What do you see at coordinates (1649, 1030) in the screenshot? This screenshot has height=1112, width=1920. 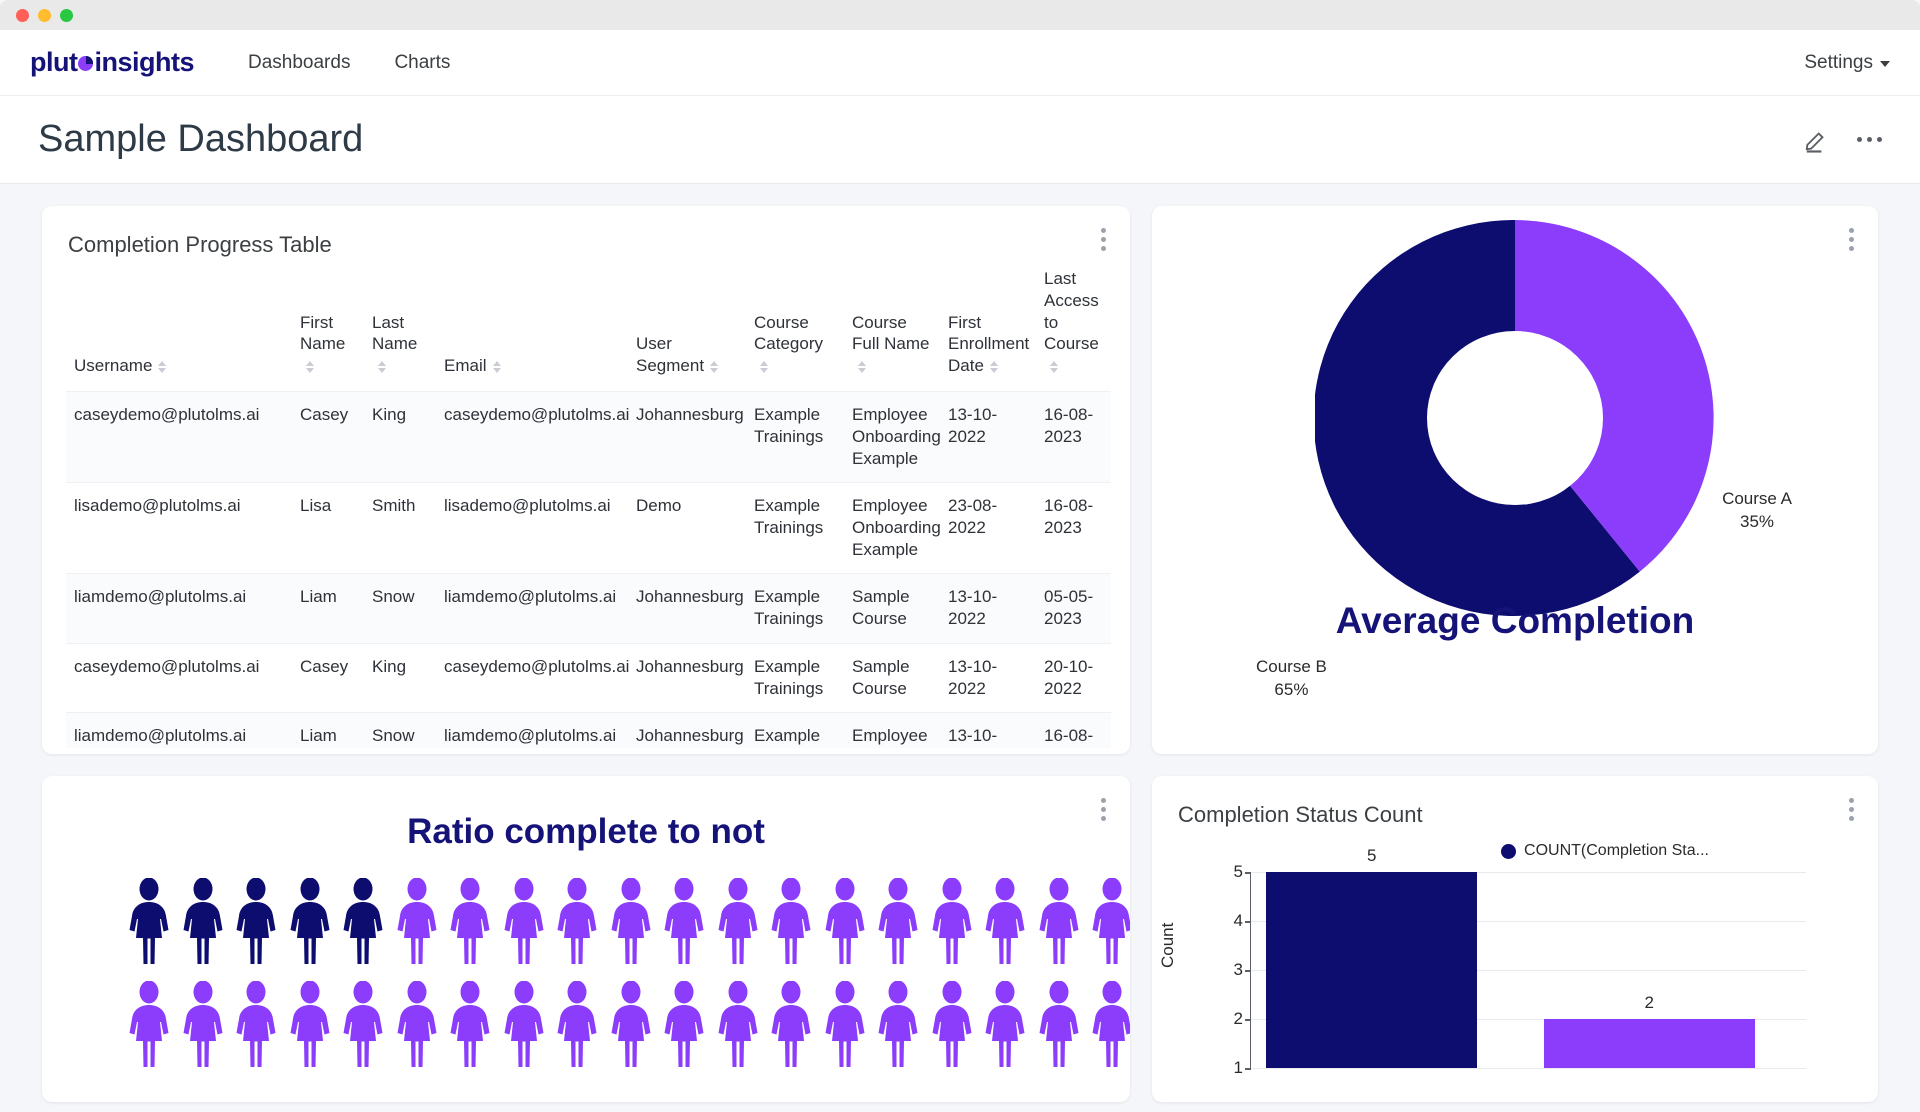 I see `bar: 2` at bounding box center [1649, 1030].